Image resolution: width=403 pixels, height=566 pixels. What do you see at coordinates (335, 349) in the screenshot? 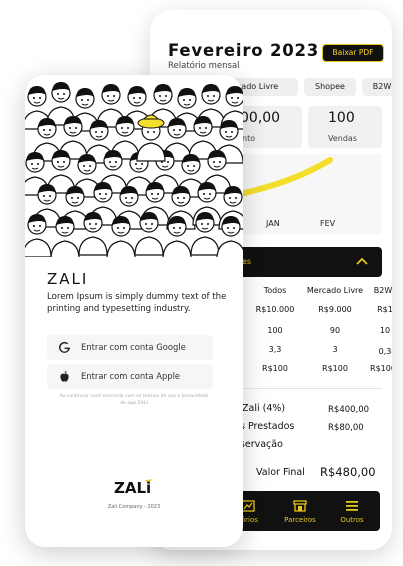
I see `table-cell: 3` at bounding box center [335, 349].